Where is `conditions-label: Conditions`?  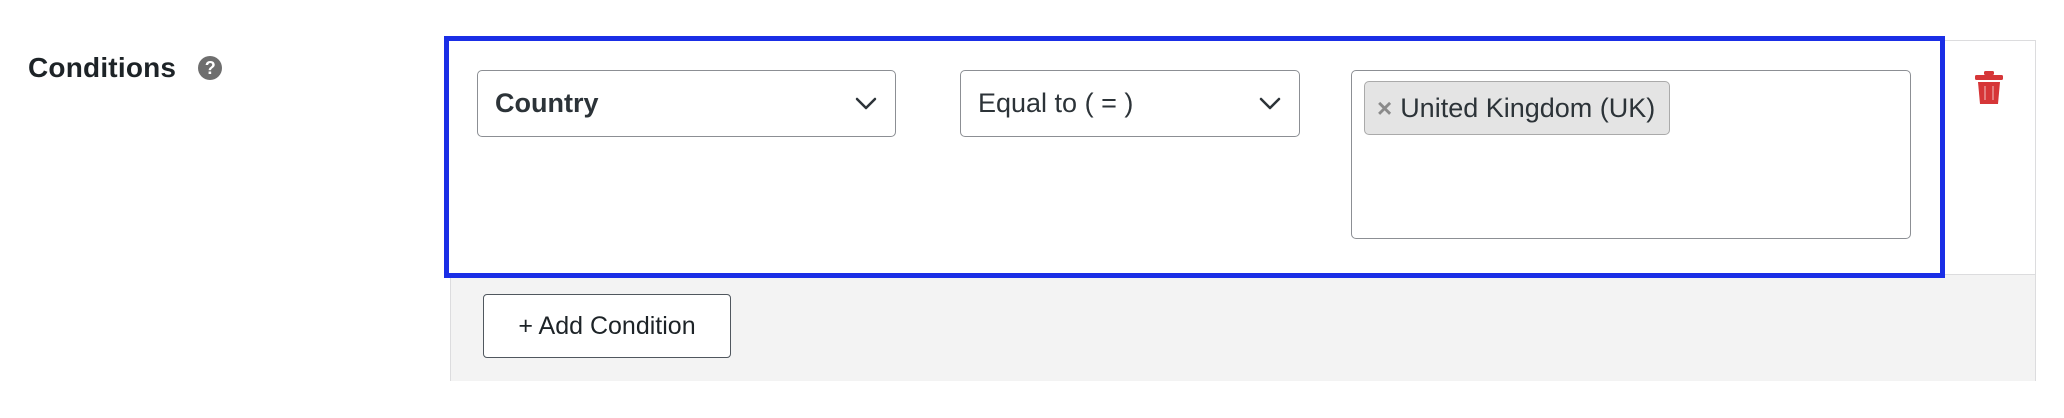
conditions-label: Conditions is located at coordinates (102, 67).